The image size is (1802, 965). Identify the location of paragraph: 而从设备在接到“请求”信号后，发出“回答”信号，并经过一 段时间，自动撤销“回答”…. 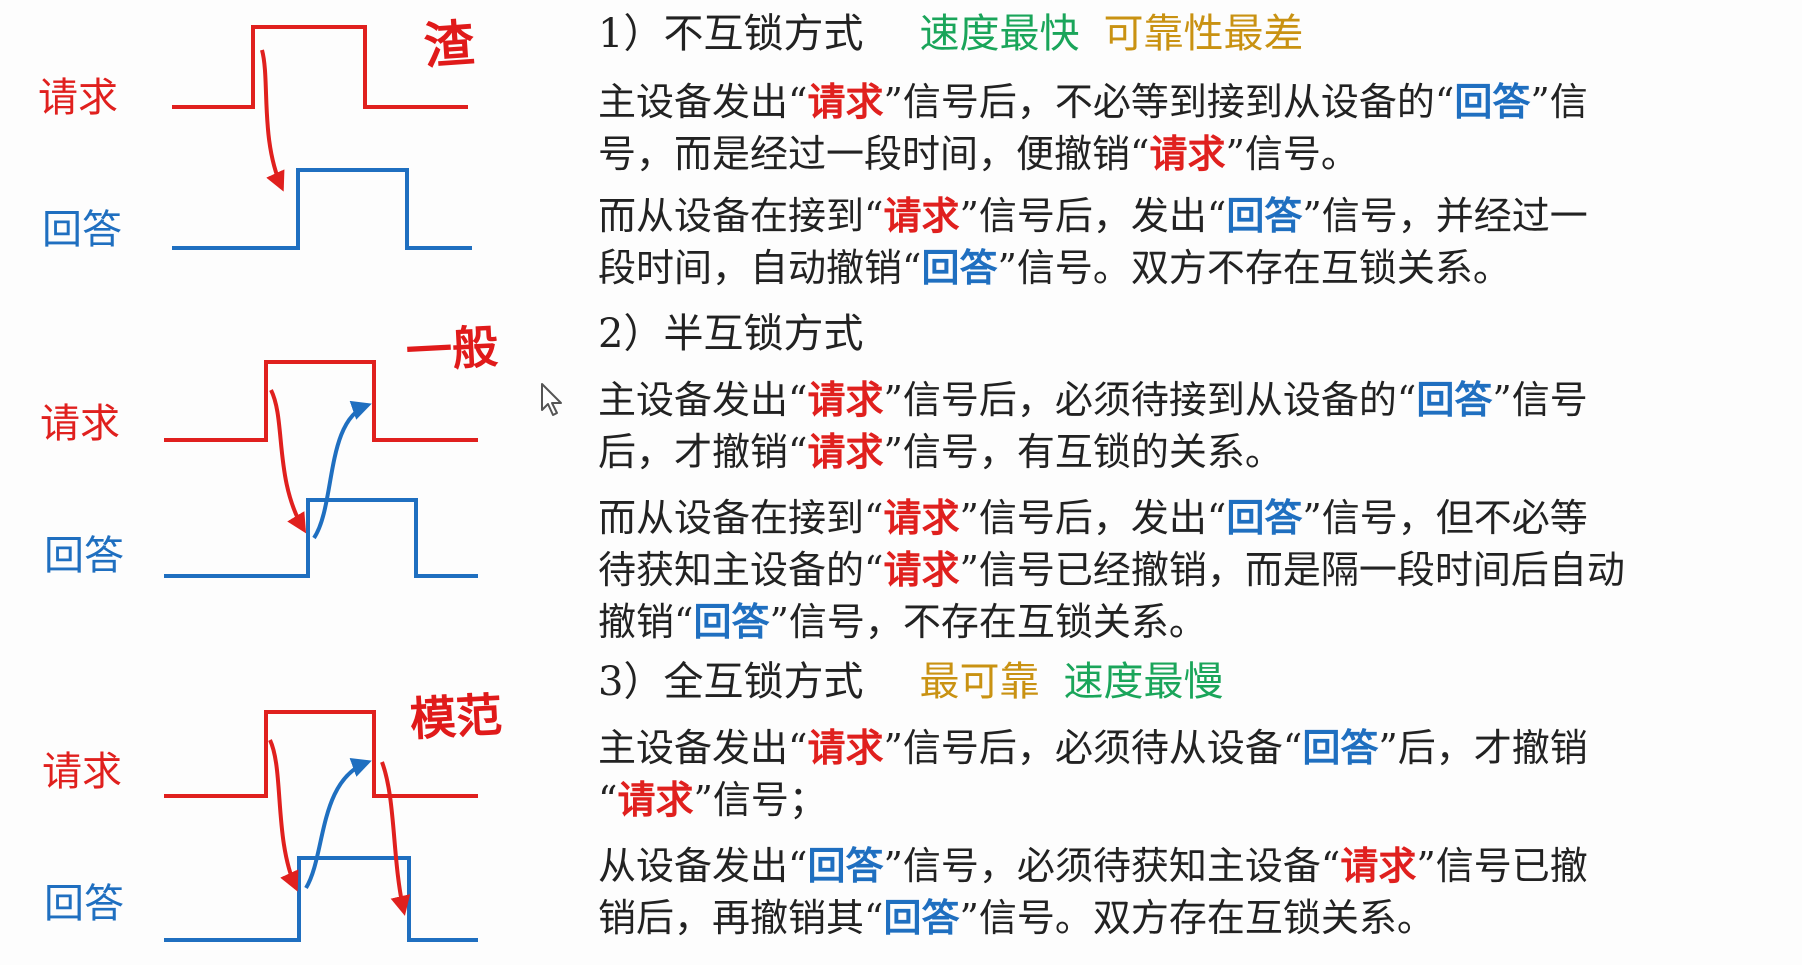
(1200, 242).